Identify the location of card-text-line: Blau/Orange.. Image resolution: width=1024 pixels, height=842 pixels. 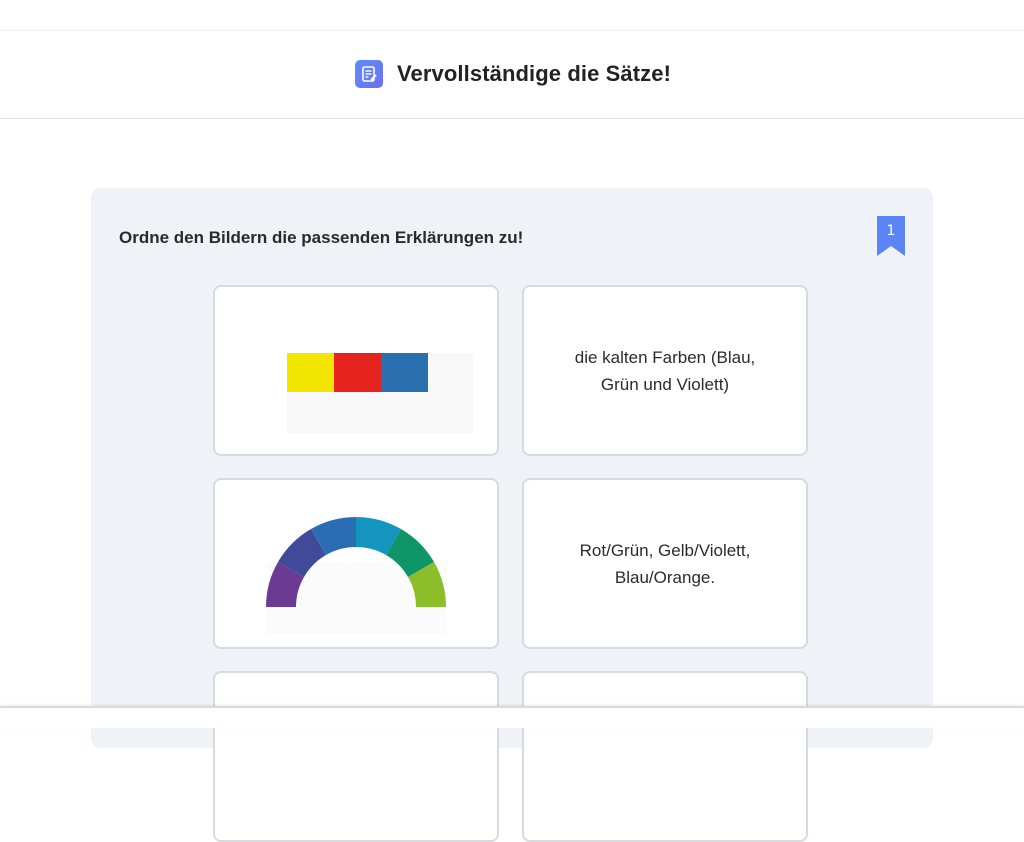
(665, 577).